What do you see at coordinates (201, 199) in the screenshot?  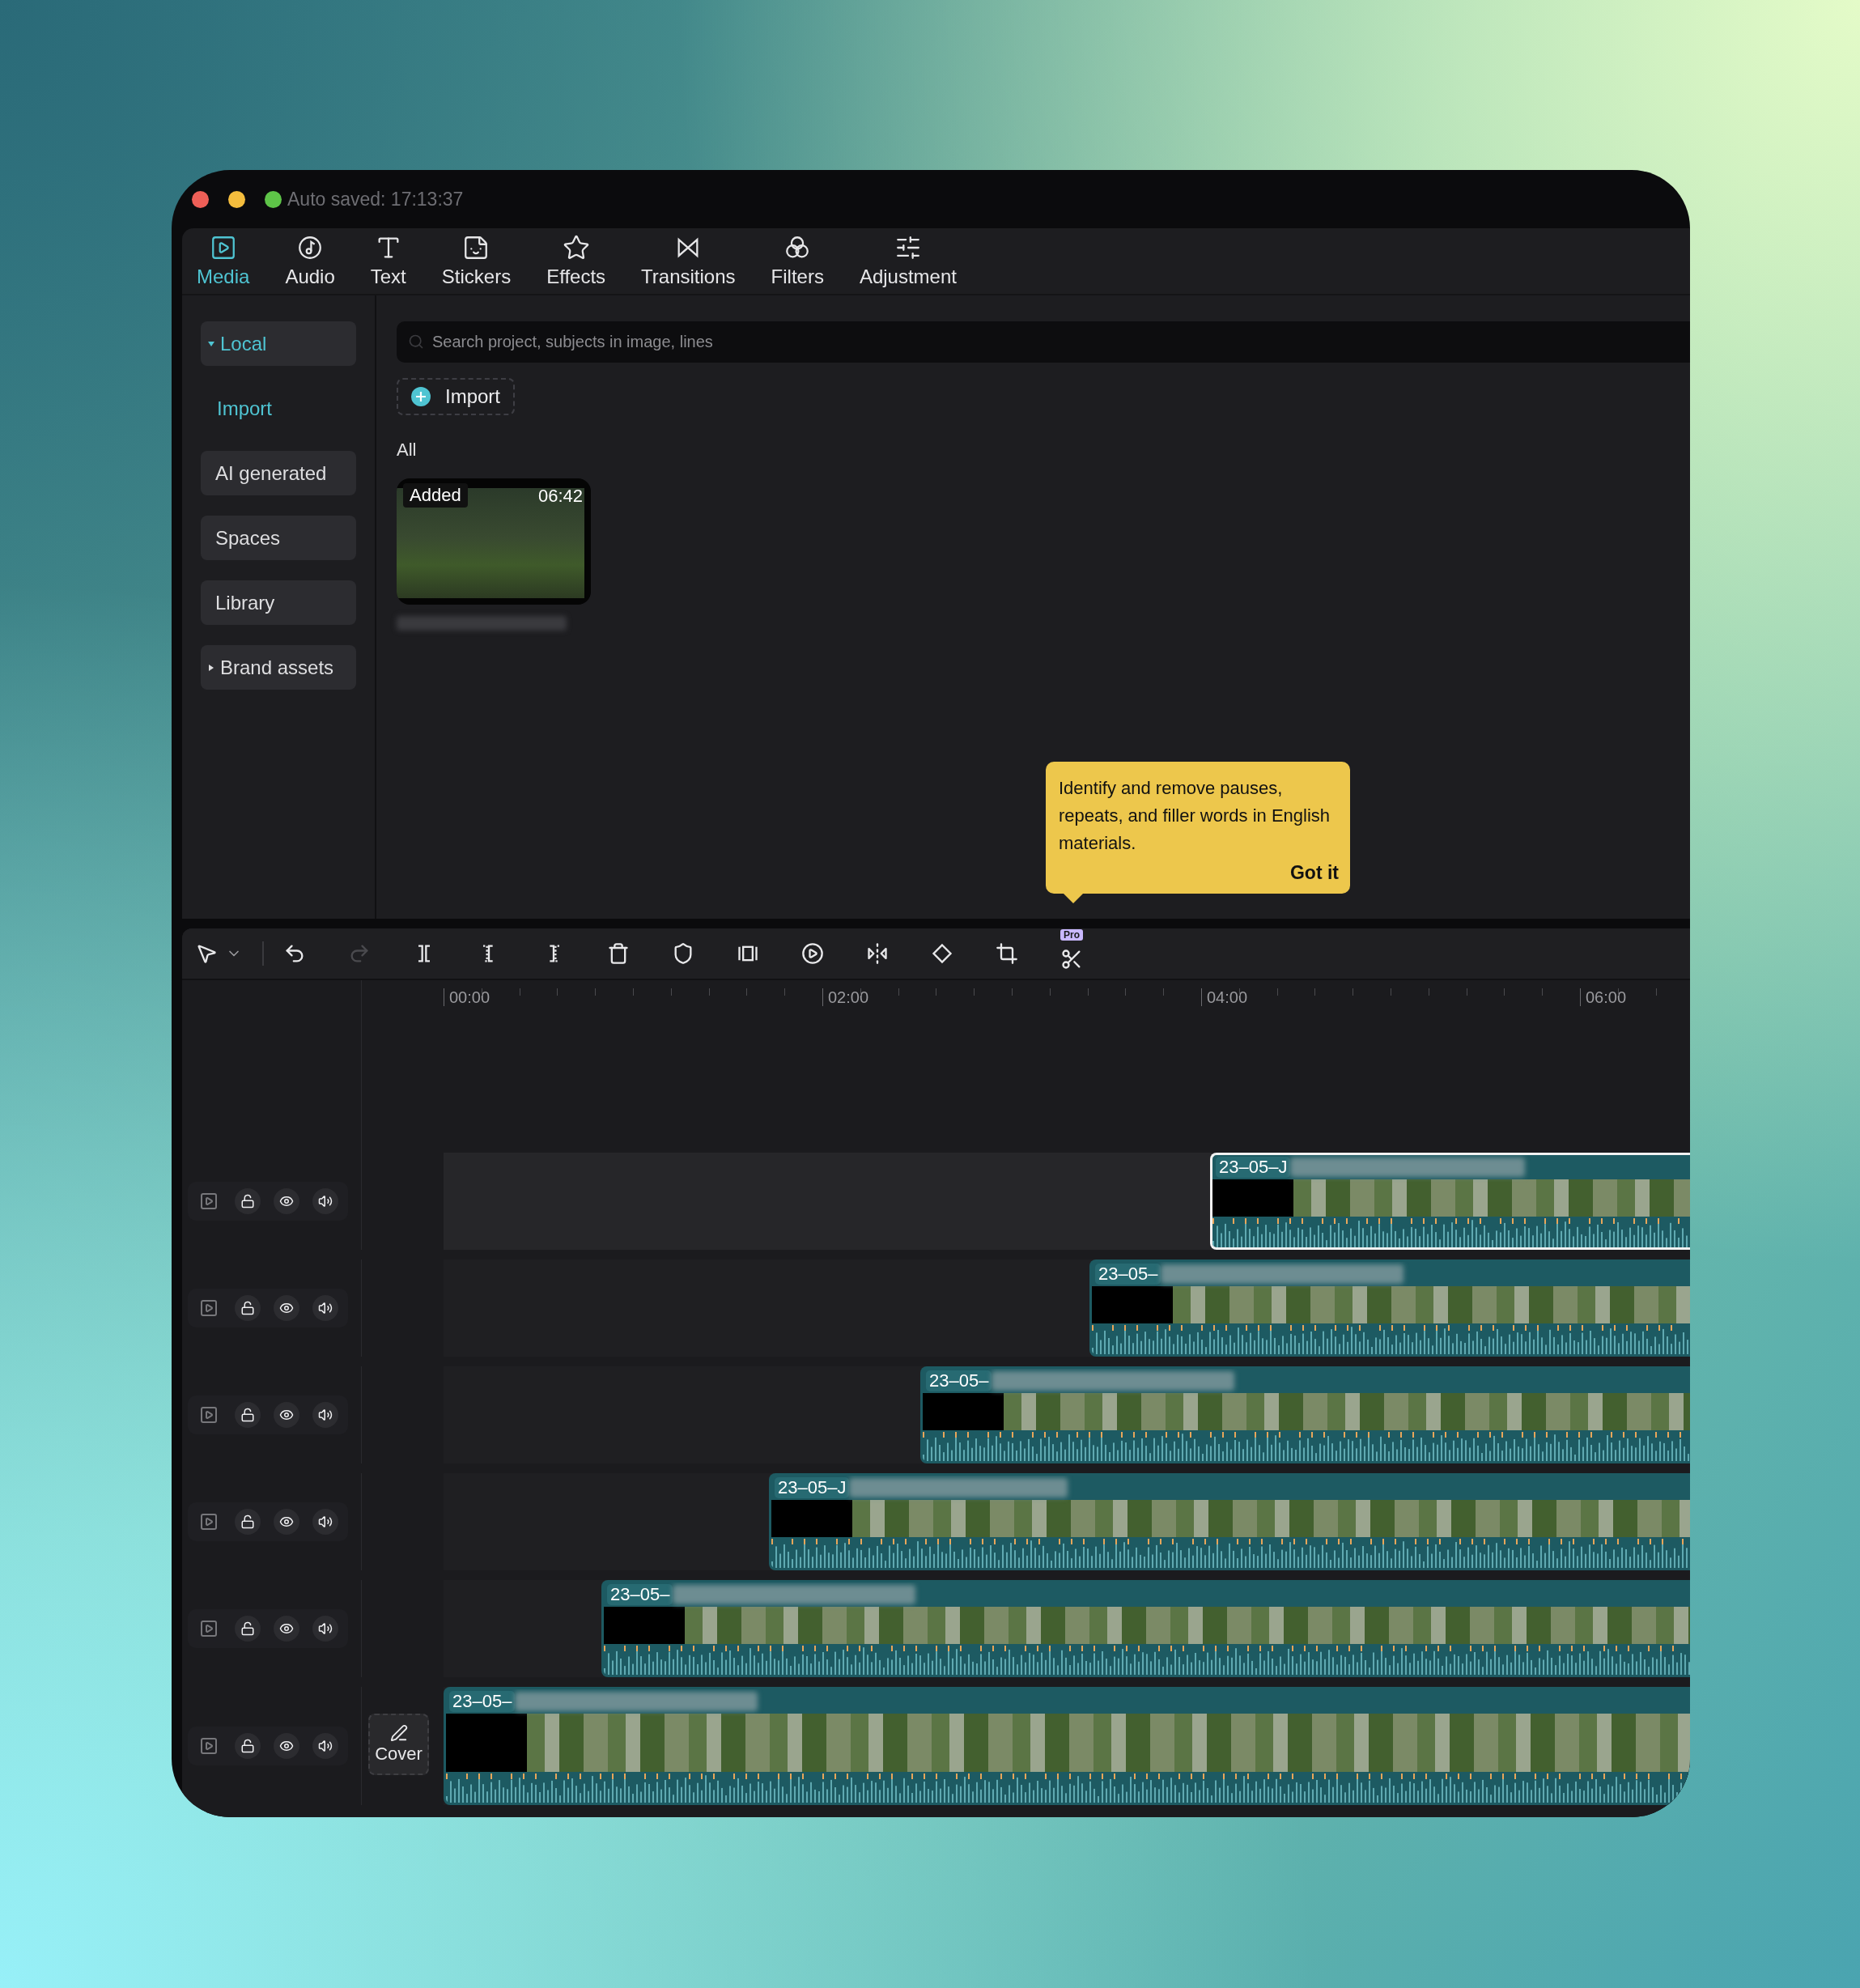 I see `close-window-button` at bounding box center [201, 199].